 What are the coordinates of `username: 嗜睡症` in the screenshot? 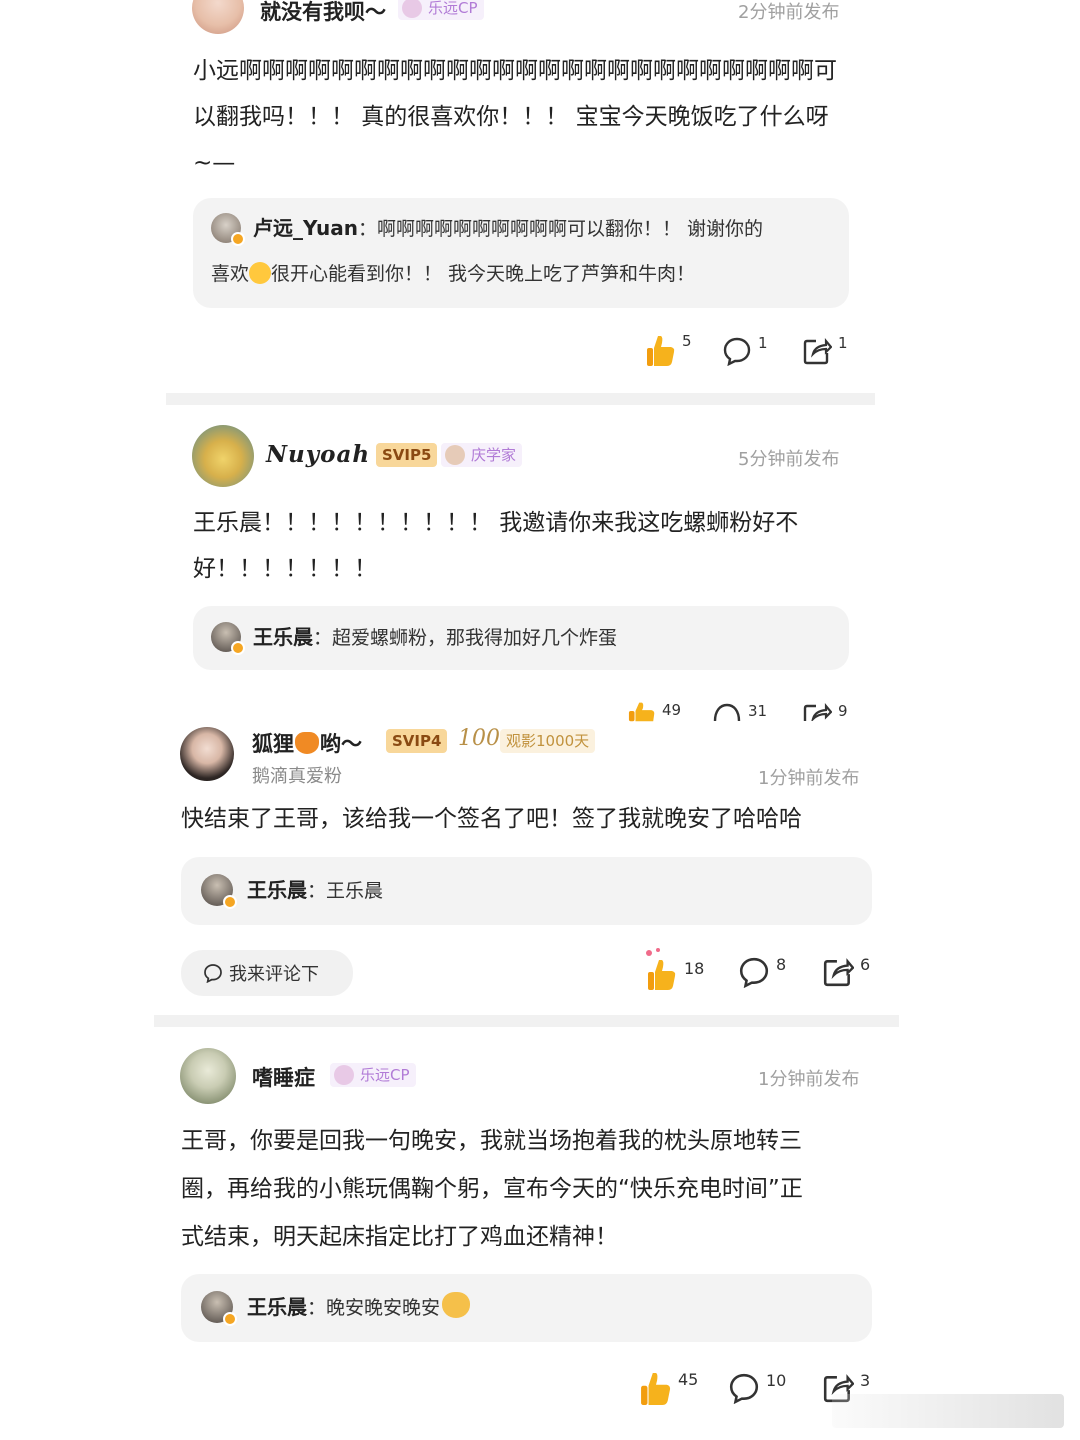 It's located at (283, 1077).